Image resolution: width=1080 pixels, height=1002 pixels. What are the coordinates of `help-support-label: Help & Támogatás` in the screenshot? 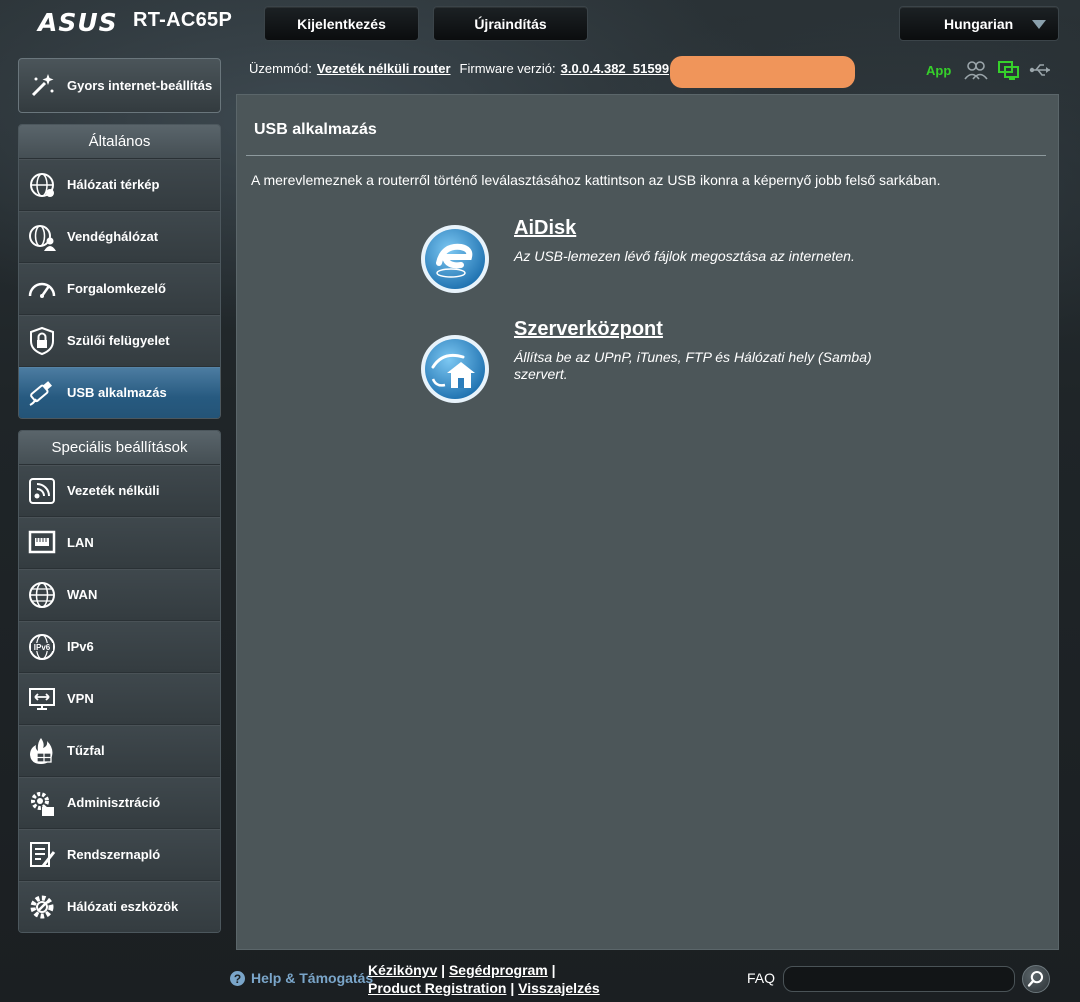 It's located at (312, 978).